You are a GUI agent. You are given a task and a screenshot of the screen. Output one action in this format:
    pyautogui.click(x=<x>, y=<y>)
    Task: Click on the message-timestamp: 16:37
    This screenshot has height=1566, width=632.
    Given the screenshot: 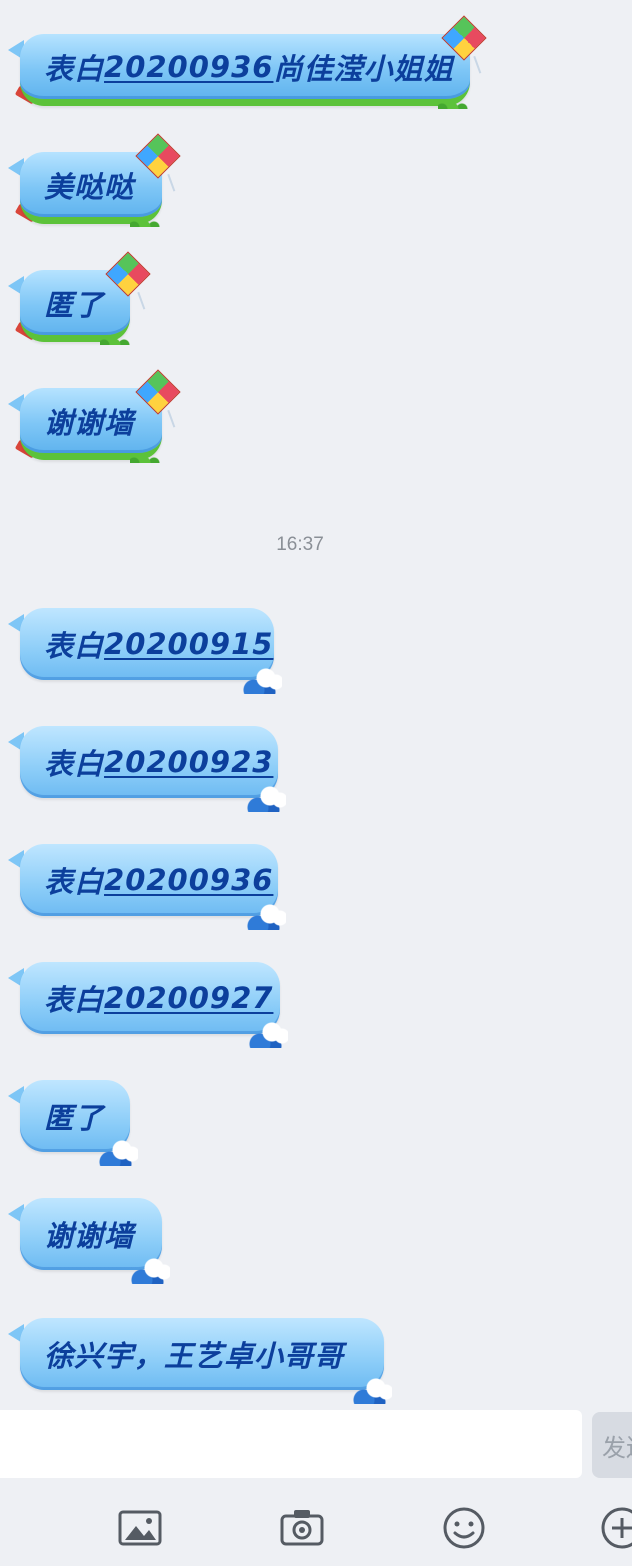 What is the action you would take?
    pyautogui.click(x=300, y=544)
    